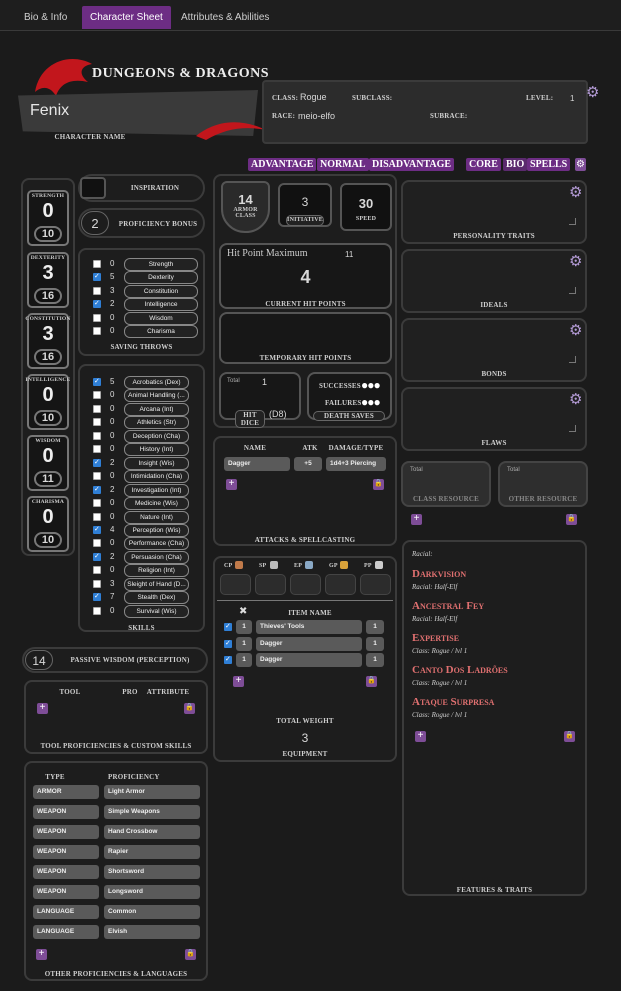  I want to click on skill-button: Deception (Cha), so click(156, 436).